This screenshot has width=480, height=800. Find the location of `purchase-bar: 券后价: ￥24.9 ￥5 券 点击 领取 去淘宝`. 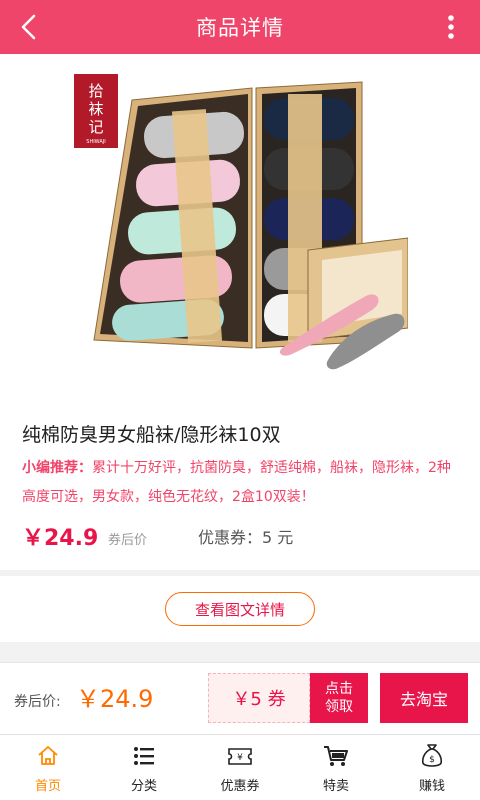

purchase-bar: 券后价: ￥24.9 ￥5 券 点击 领取 去淘宝 is located at coordinates (240, 698).